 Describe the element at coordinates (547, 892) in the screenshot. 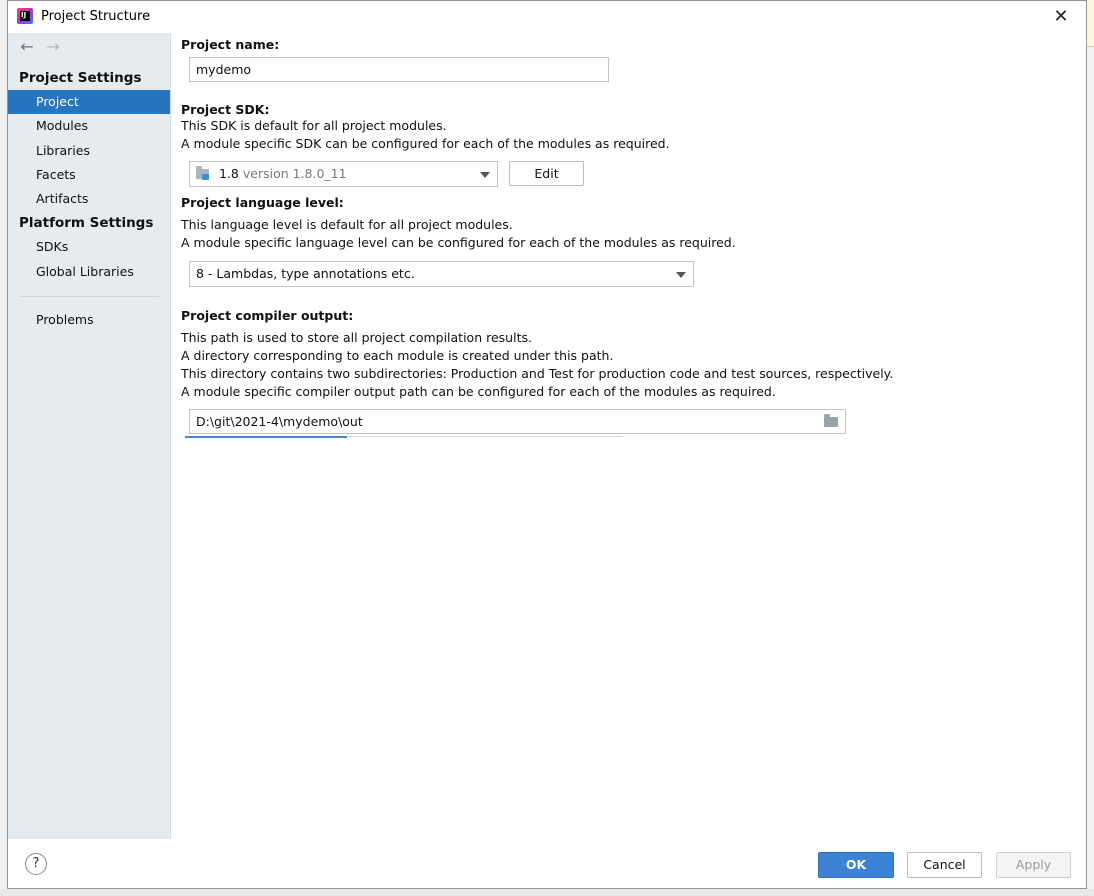

I see `background-ide-bottom` at that location.